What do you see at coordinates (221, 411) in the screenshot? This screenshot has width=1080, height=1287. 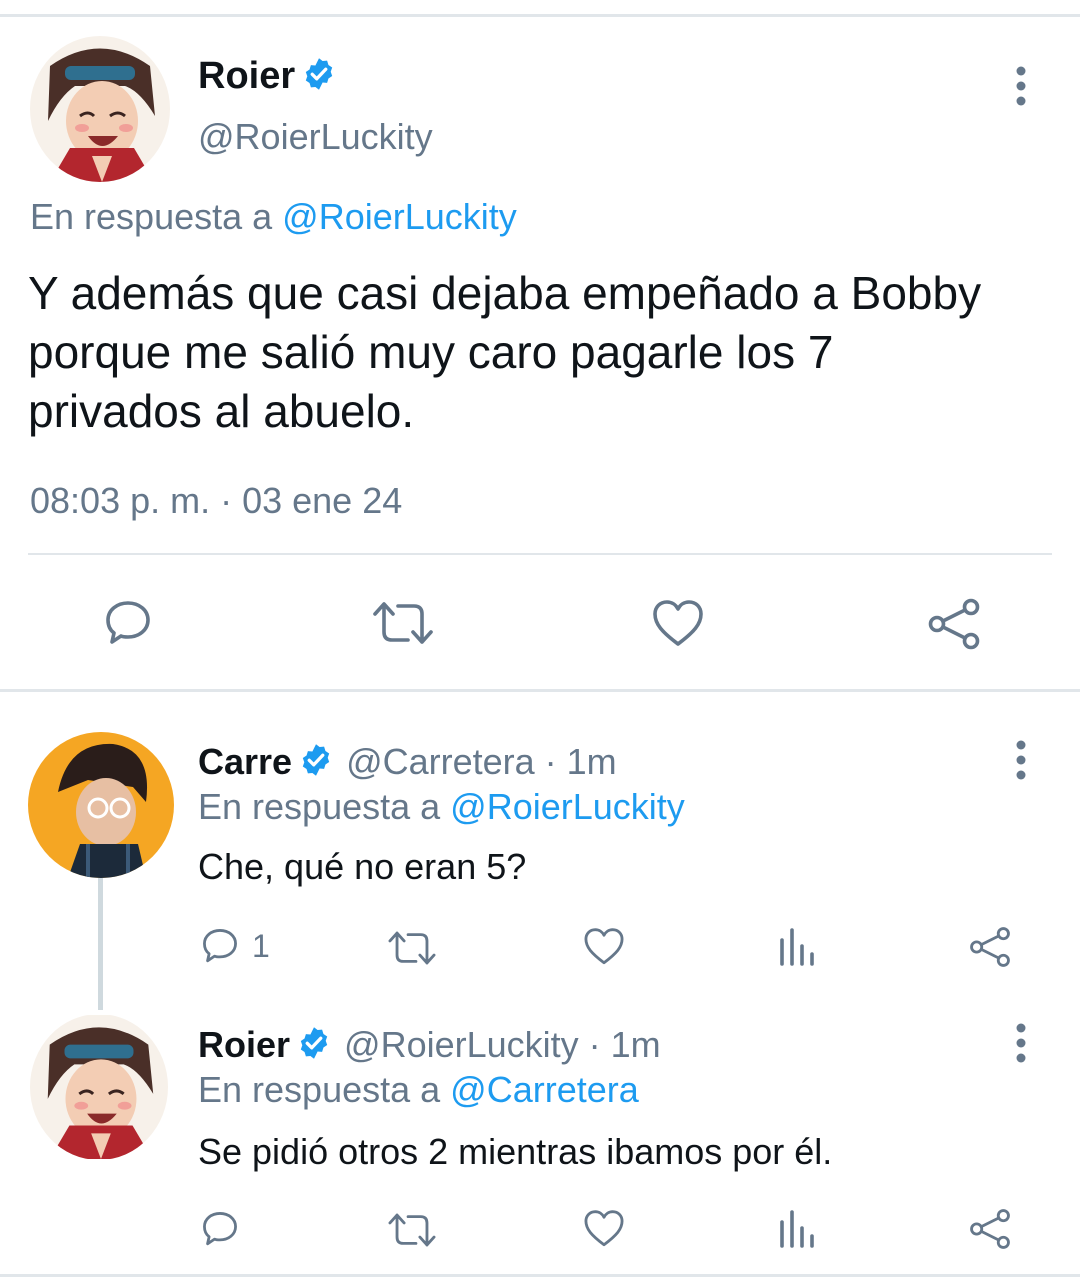 I see `tweet-text-line: privados al abuelo.` at bounding box center [221, 411].